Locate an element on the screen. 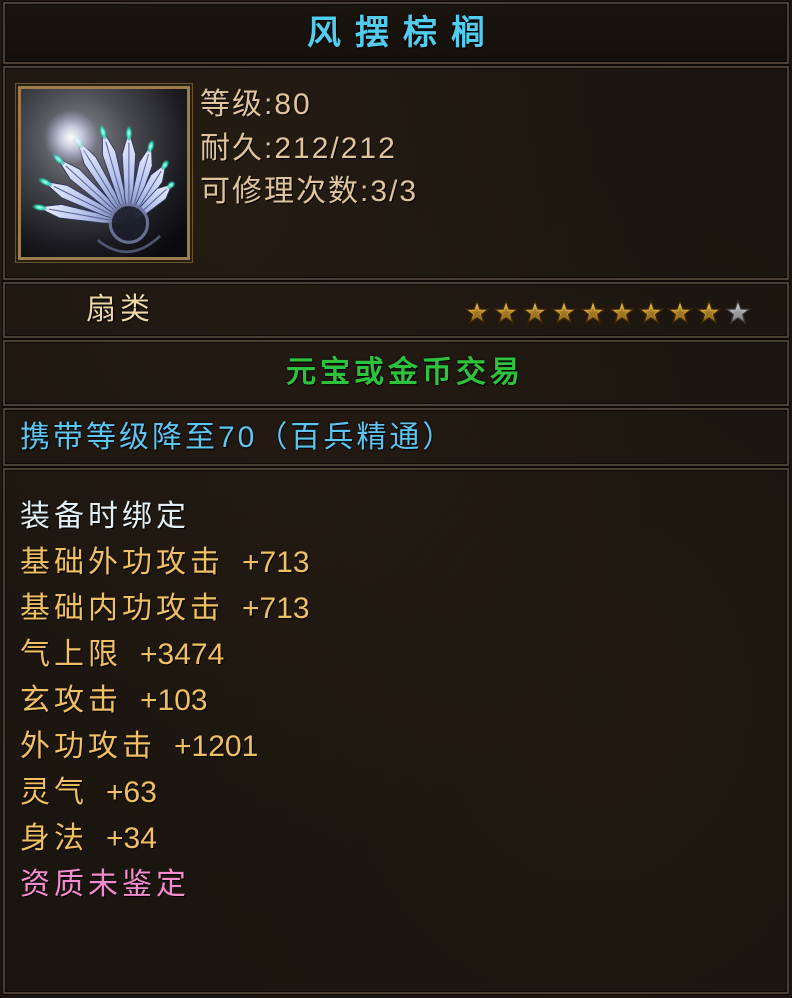 The height and width of the screenshot is (998, 792). attribute-name: 身法 is located at coordinates (54, 838).